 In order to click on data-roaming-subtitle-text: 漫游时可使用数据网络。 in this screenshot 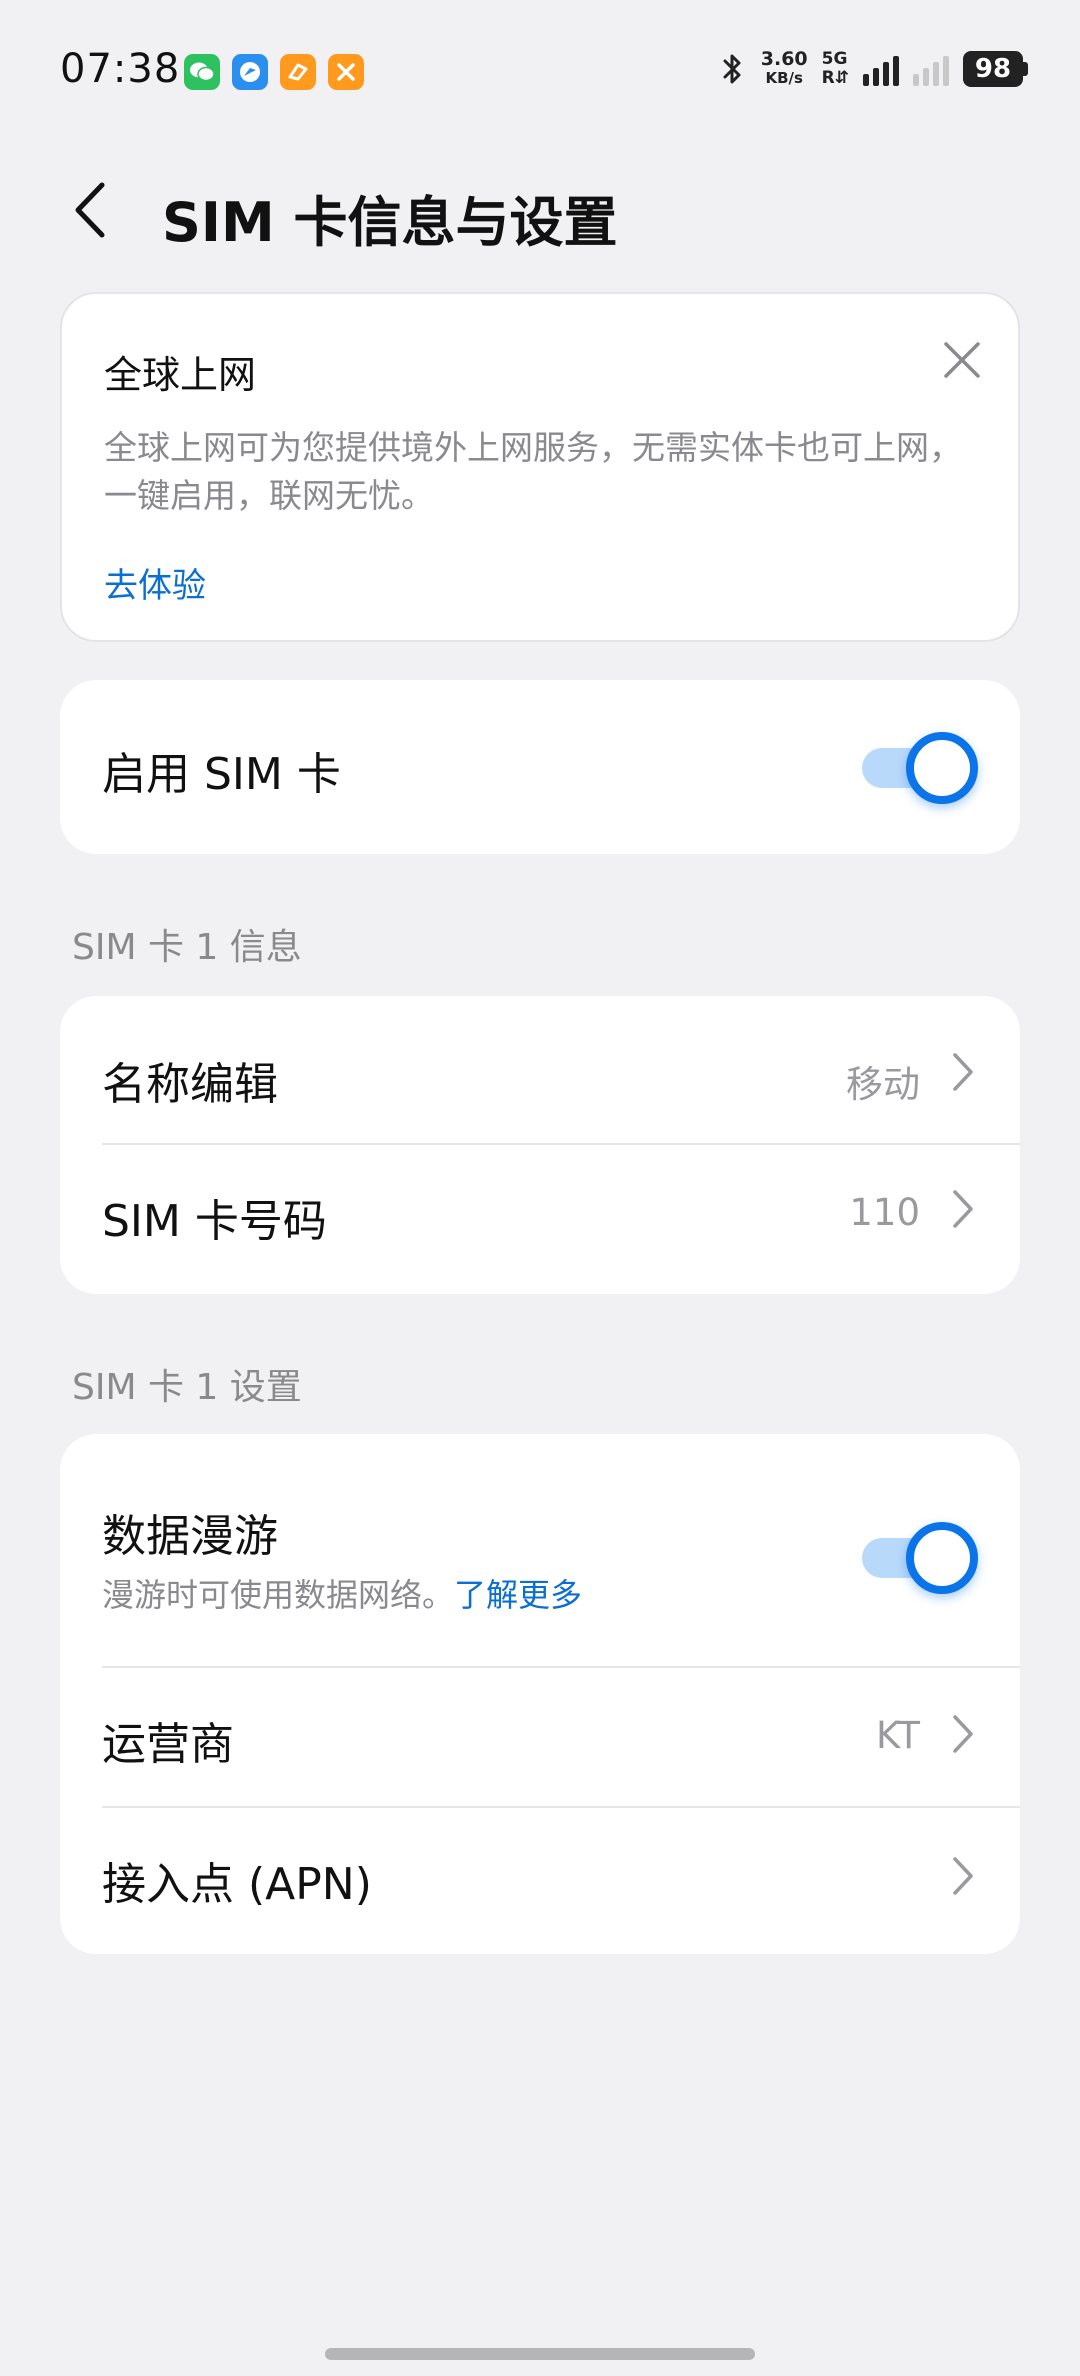, I will do `click(278, 1595)`.